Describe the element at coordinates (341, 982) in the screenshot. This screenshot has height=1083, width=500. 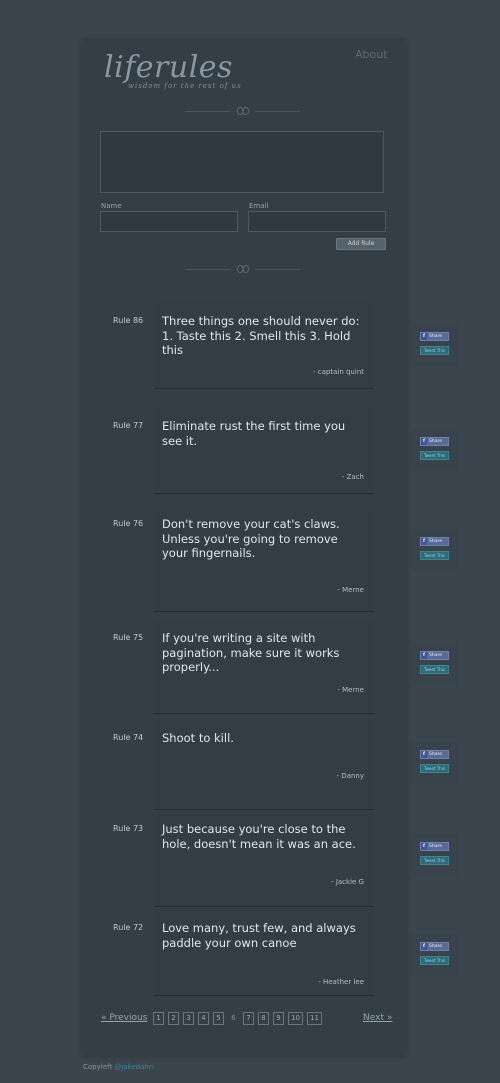
I see `rule-author: - Heather lee` at that location.